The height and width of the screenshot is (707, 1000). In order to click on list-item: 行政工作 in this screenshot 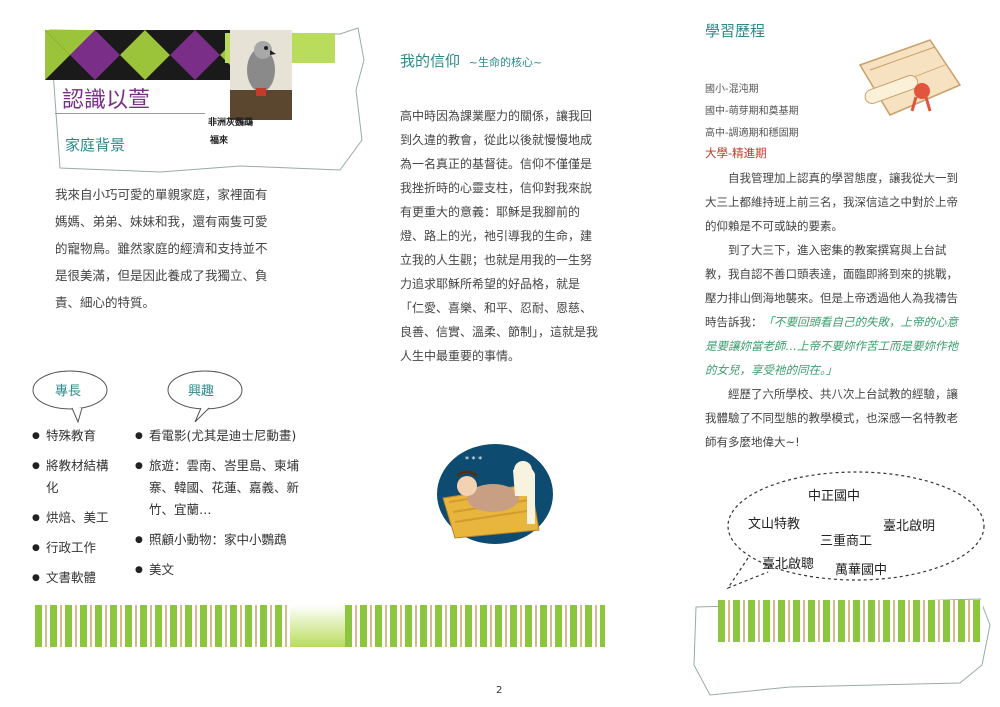, I will do `click(74, 548)`.